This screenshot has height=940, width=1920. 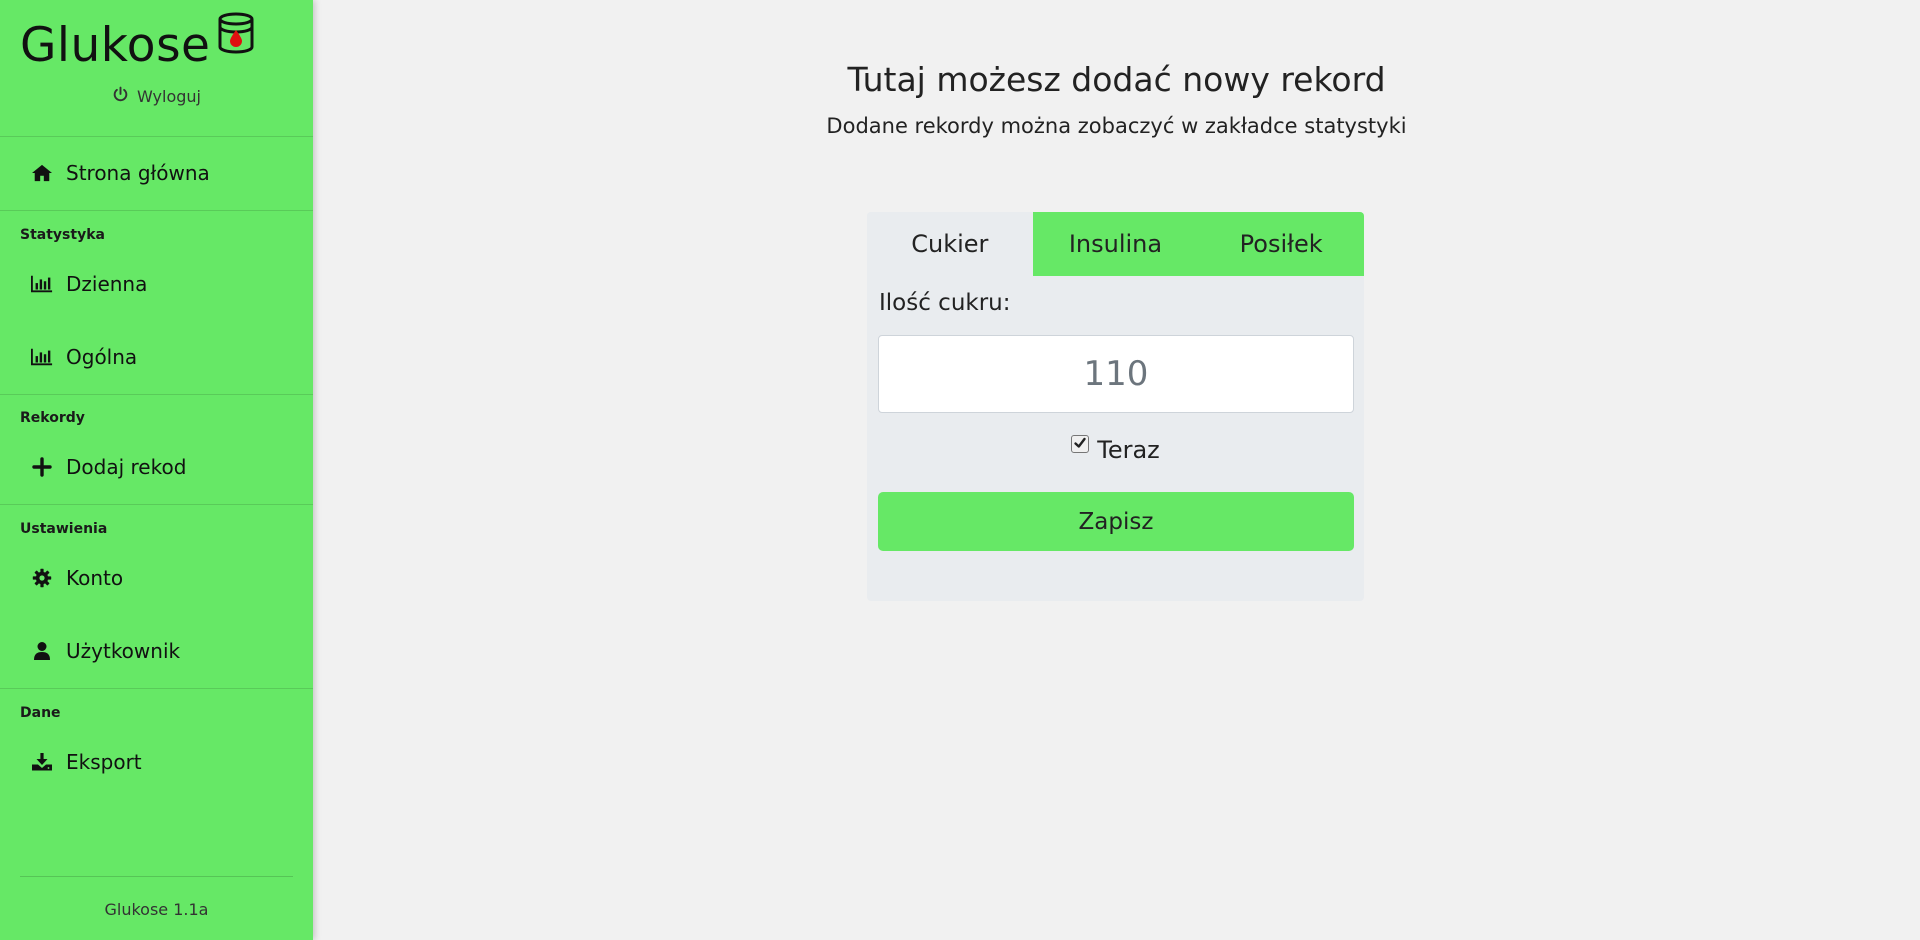 What do you see at coordinates (104, 762) in the screenshot?
I see `sidebar-item-label: Eksport` at bounding box center [104, 762].